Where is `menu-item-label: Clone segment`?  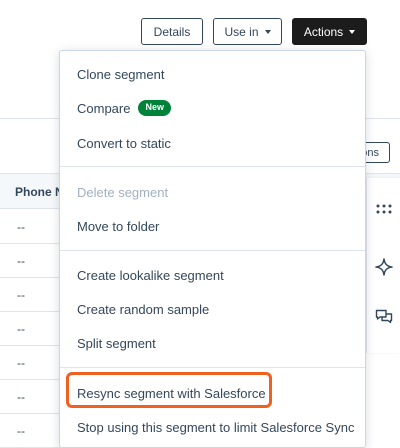
menu-item-label: Clone segment is located at coordinates (121, 74).